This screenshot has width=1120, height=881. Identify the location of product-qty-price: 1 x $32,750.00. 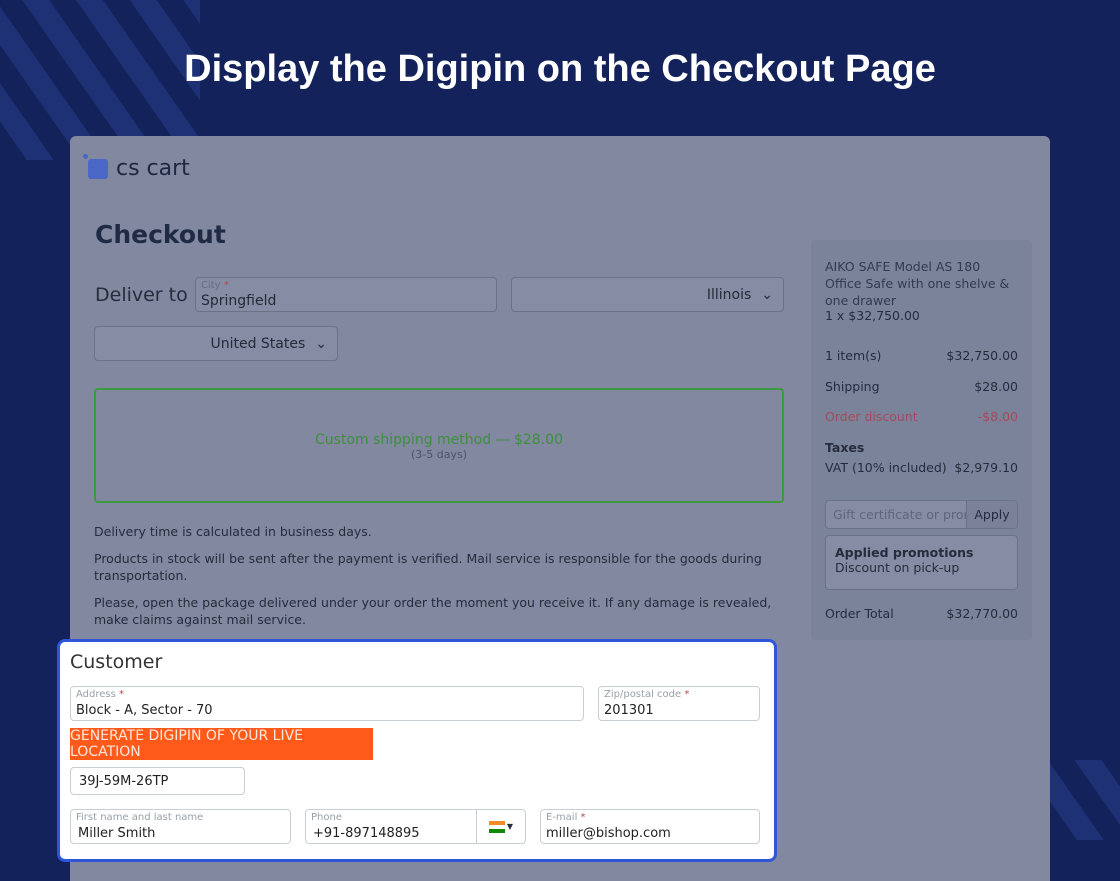
(872, 315).